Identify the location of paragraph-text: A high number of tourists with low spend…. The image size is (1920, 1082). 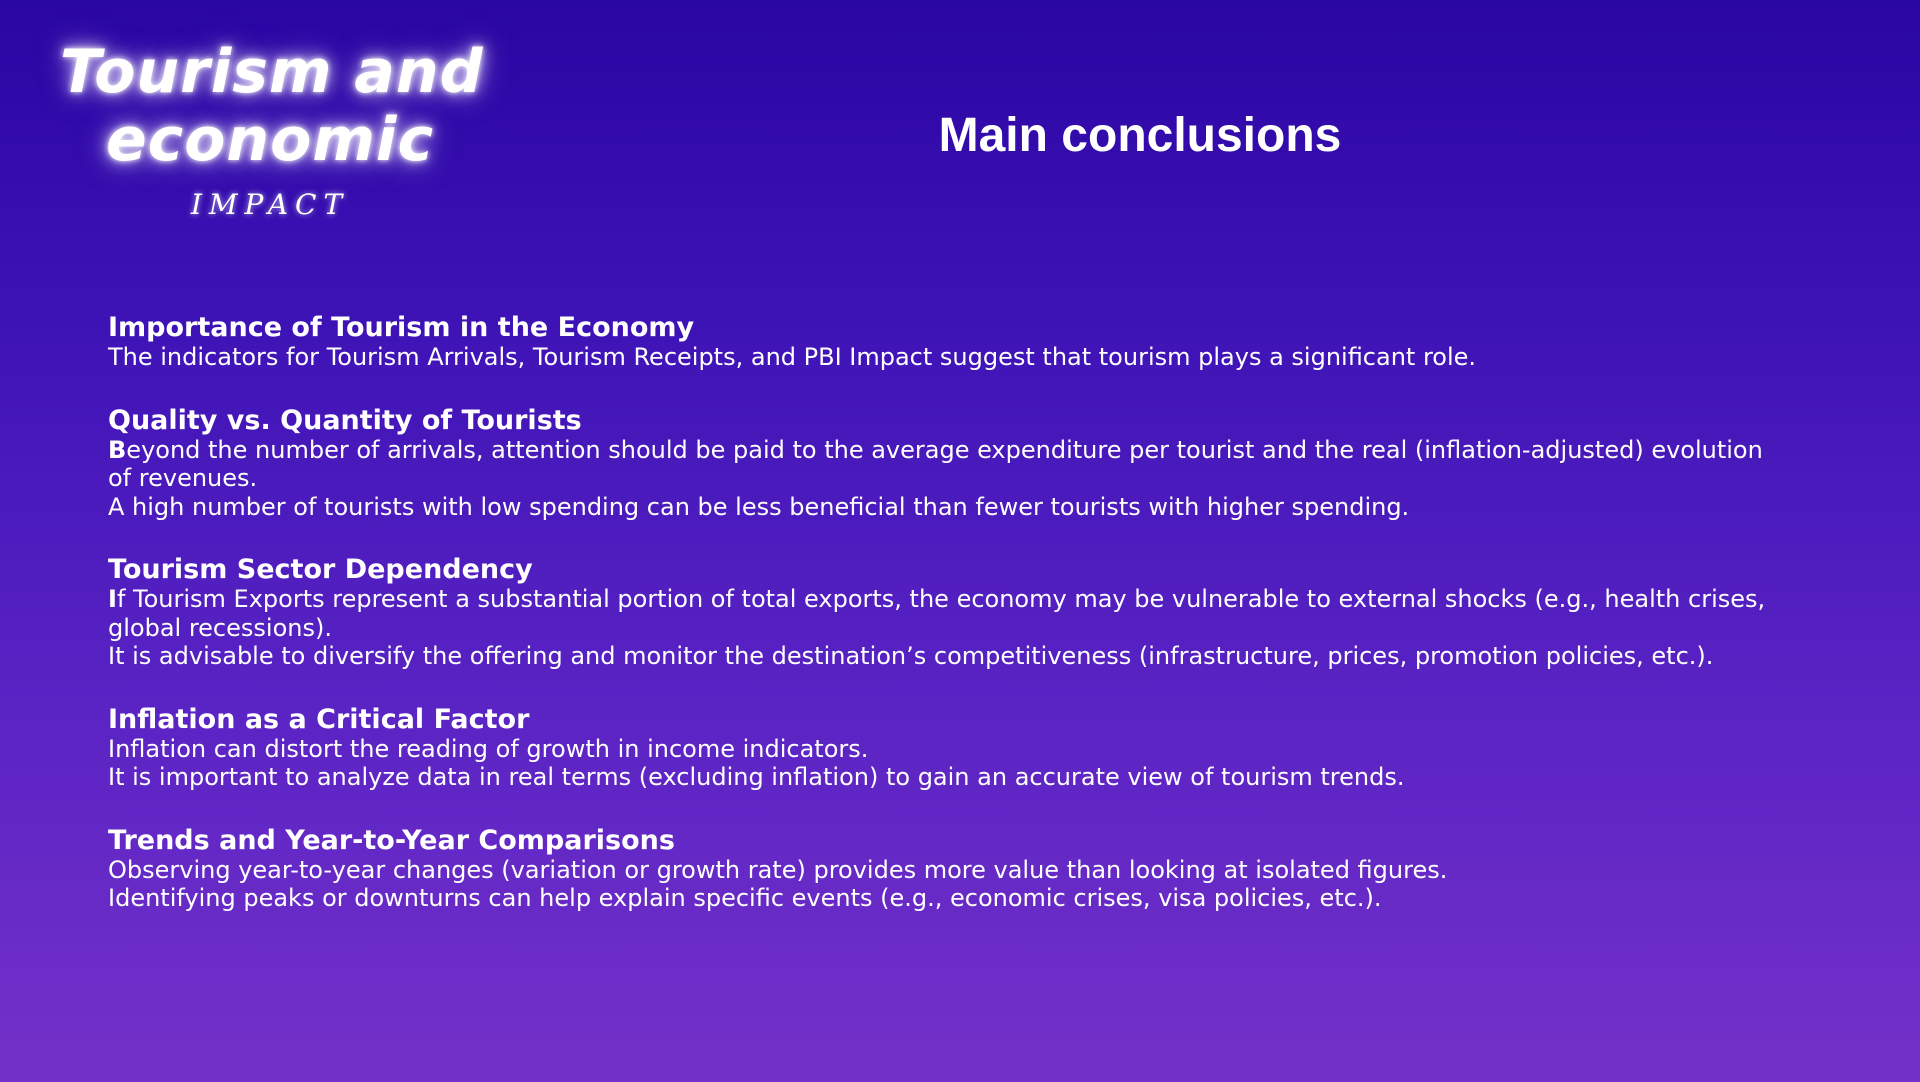
(759, 506).